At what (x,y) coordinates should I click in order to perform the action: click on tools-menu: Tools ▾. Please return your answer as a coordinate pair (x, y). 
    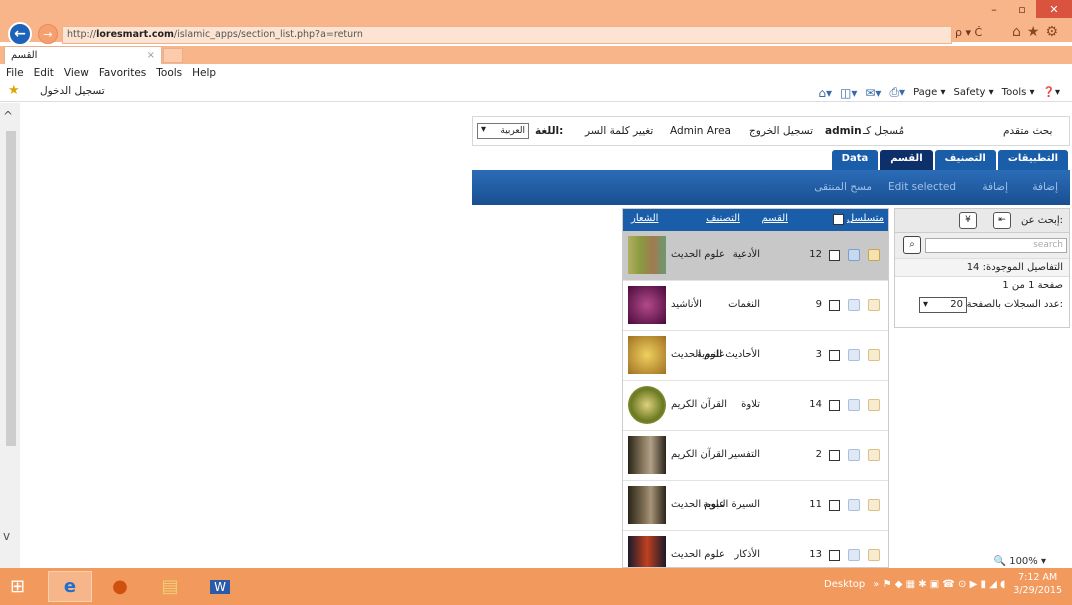
    Looking at the image, I should click on (1018, 92).